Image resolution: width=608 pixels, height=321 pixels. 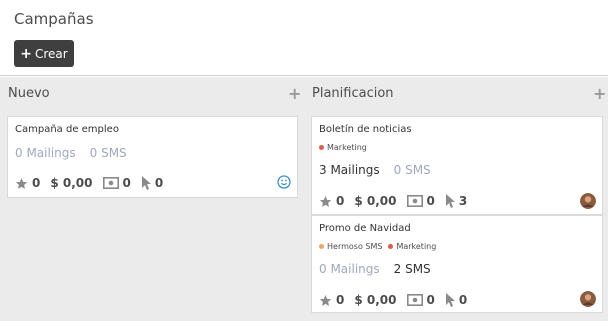 I want to click on card-counts: 0 Mailings 0 SMS, so click(x=71, y=153).